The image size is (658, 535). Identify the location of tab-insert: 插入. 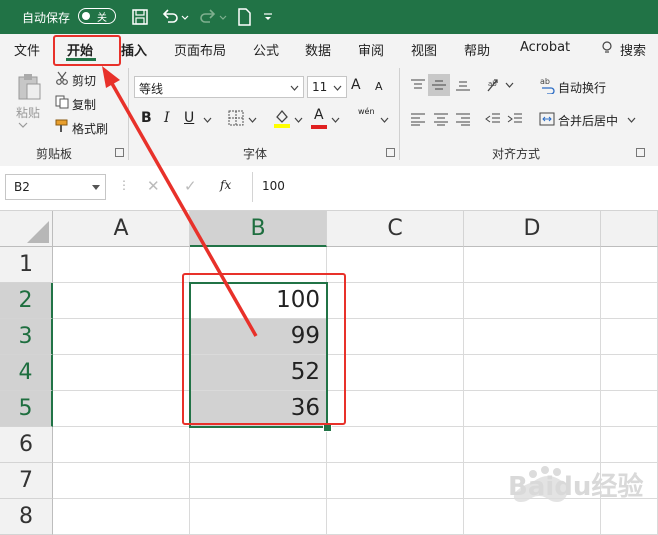
(134, 49).